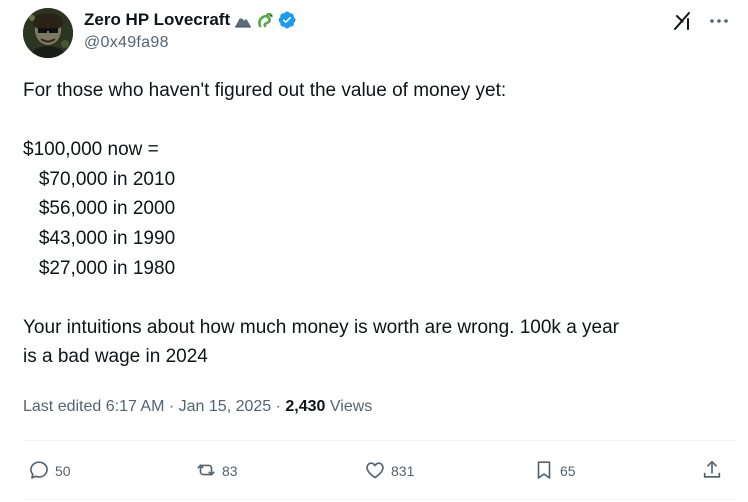  Describe the element at coordinates (568, 471) in the screenshot. I see `bookmark-count: 65` at that location.